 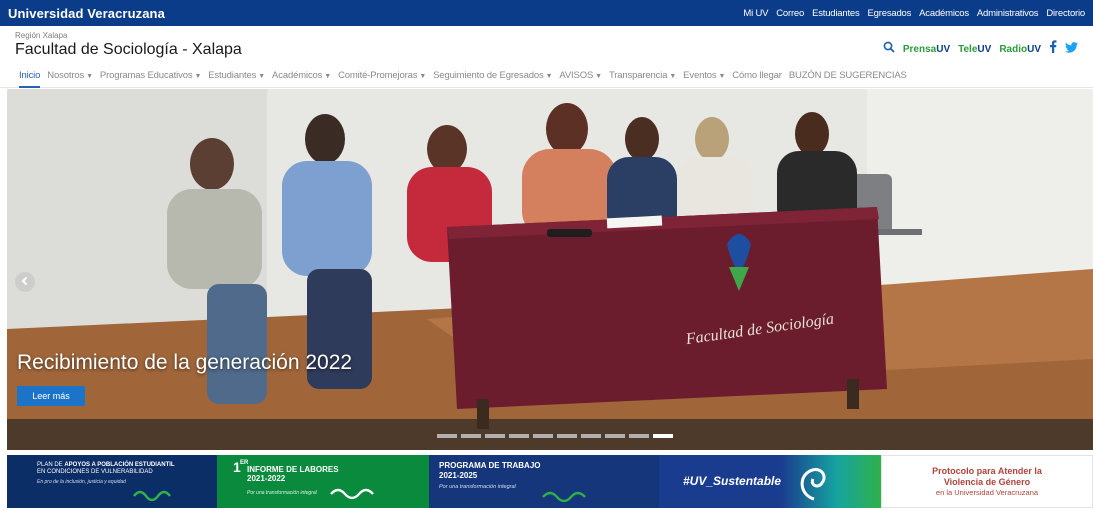 What do you see at coordinates (638, 75) in the screenshot?
I see `nav-label: Transparencia` at bounding box center [638, 75].